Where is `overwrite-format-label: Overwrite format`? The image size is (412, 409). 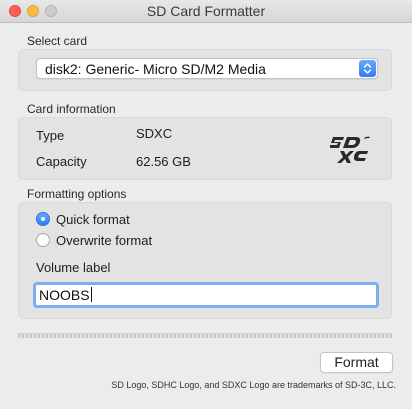 overwrite-format-label: Overwrite format is located at coordinates (104, 240).